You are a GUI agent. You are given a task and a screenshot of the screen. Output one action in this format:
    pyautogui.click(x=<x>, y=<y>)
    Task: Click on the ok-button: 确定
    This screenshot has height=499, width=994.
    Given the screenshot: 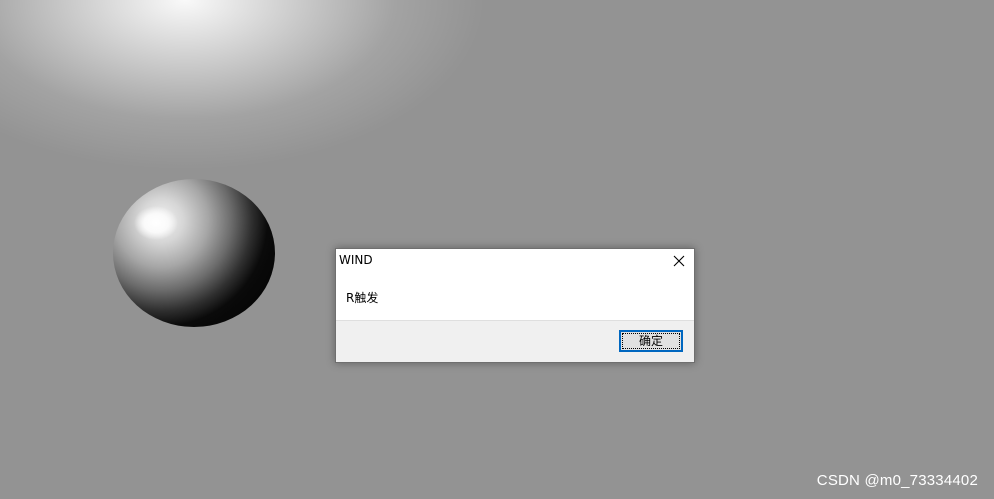 What is the action you would take?
    pyautogui.click(x=651, y=341)
    